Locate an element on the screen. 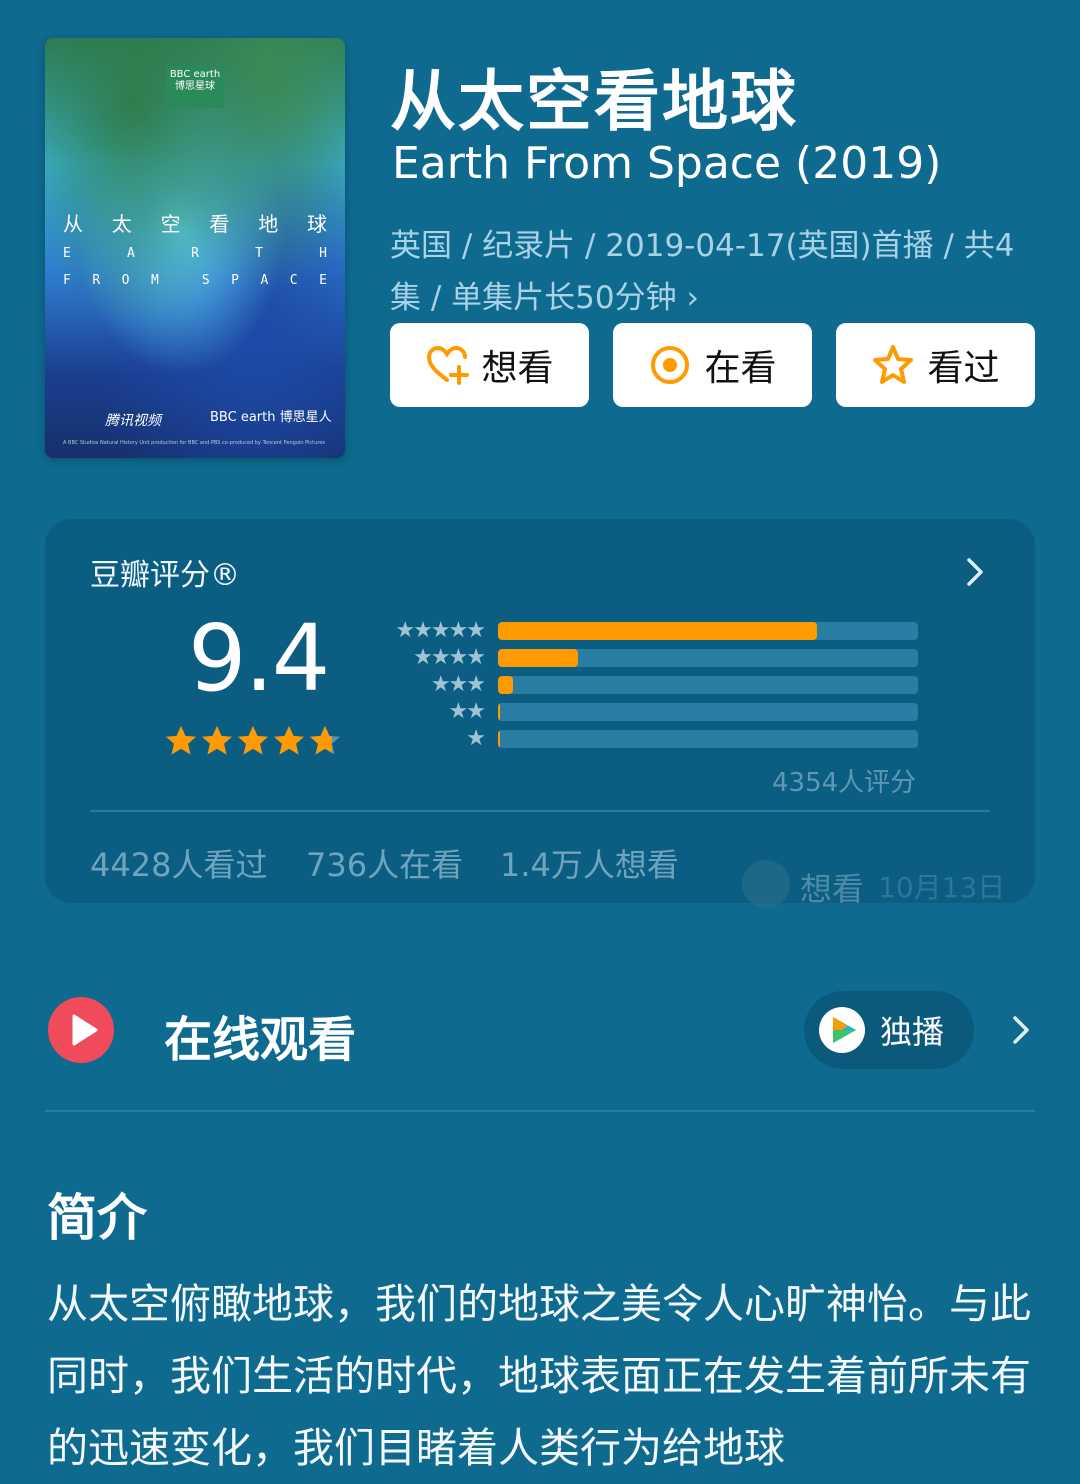 Image resolution: width=1080 pixels, height=1484 pixels. one-star-icon: ★ is located at coordinates (476, 738).